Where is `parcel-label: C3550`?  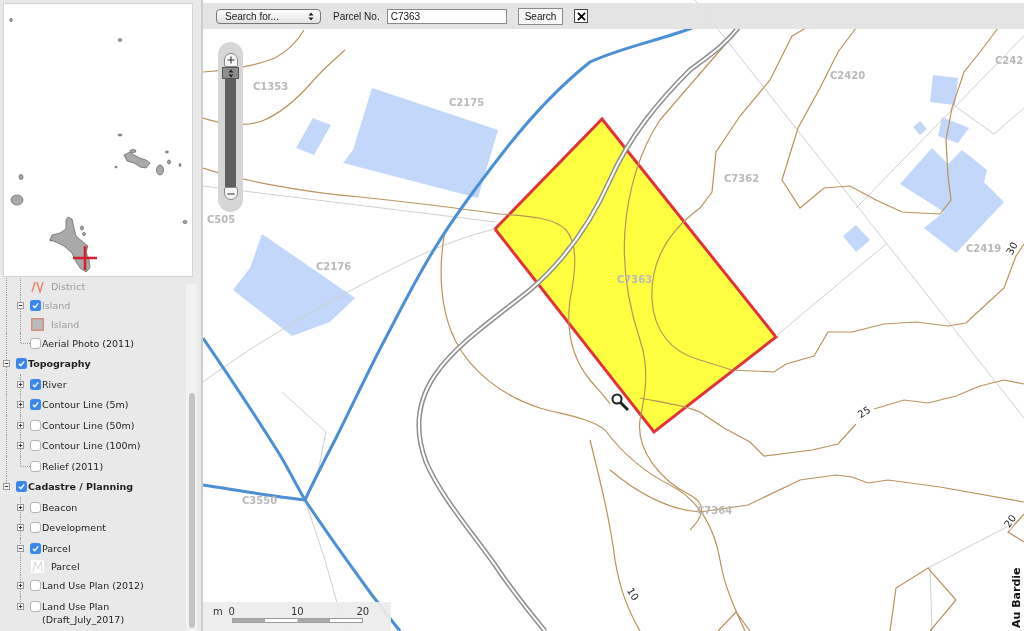 parcel-label: C3550 is located at coordinates (260, 500).